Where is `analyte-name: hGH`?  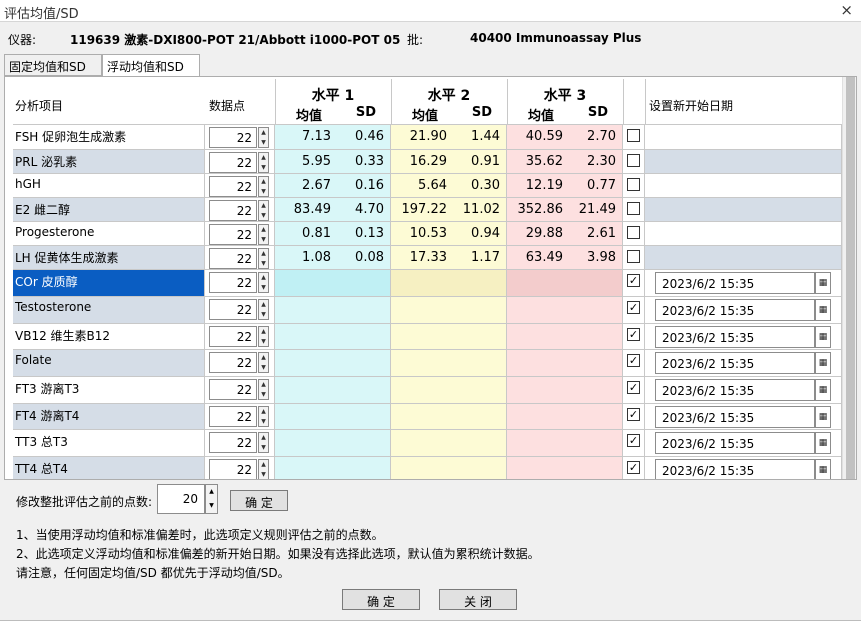 analyte-name: hGH is located at coordinates (109, 186).